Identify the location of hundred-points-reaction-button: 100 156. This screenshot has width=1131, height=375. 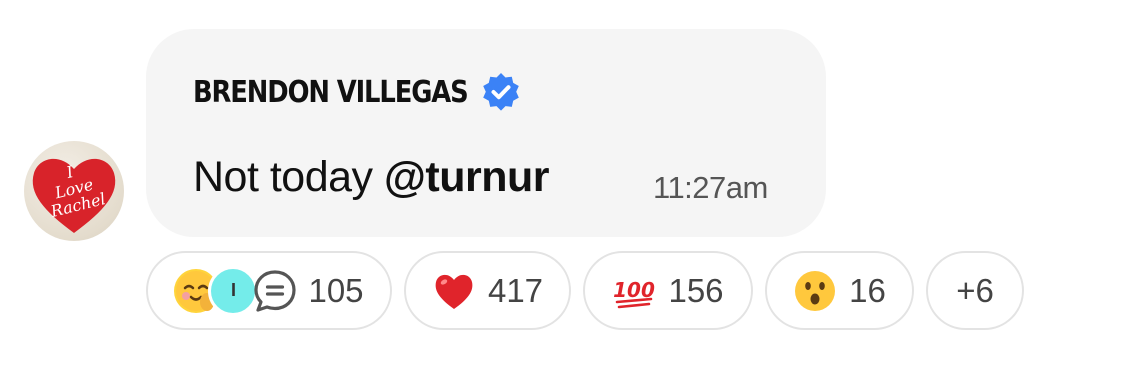
(668, 290).